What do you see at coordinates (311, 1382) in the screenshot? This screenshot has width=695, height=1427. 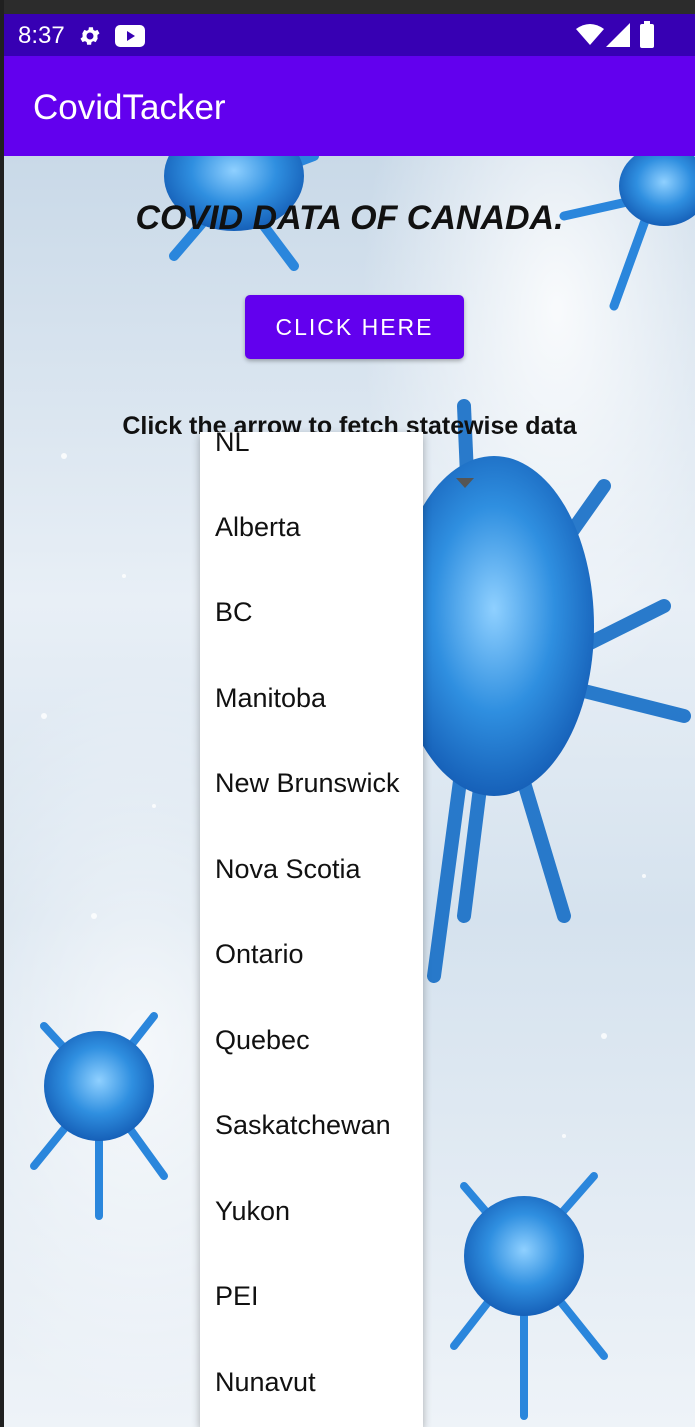 I see `dropdown-item-nunavut: Nunavut` at bounding box center [311, 1382].